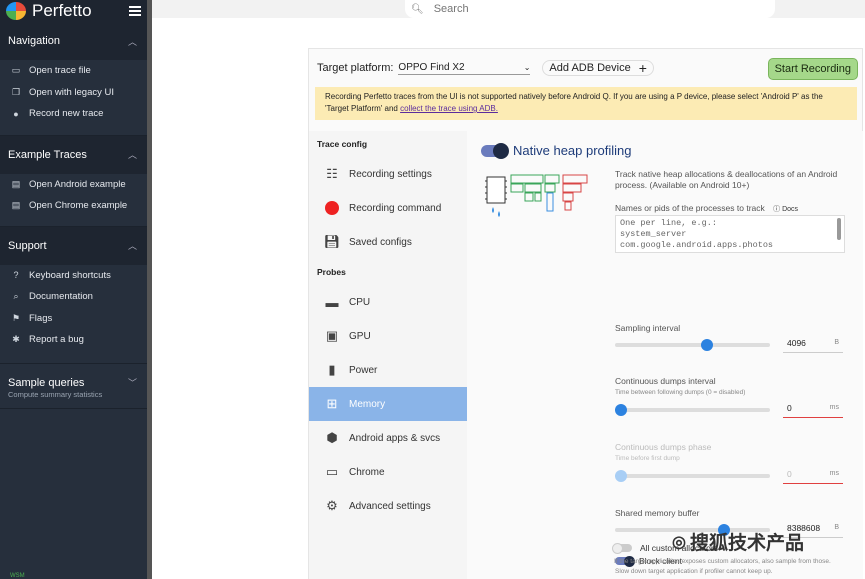  What do you see at coordinates (332, 173) in the screenshot?
I see `sliders-icon: ☷` at bounding box center [332, 173].